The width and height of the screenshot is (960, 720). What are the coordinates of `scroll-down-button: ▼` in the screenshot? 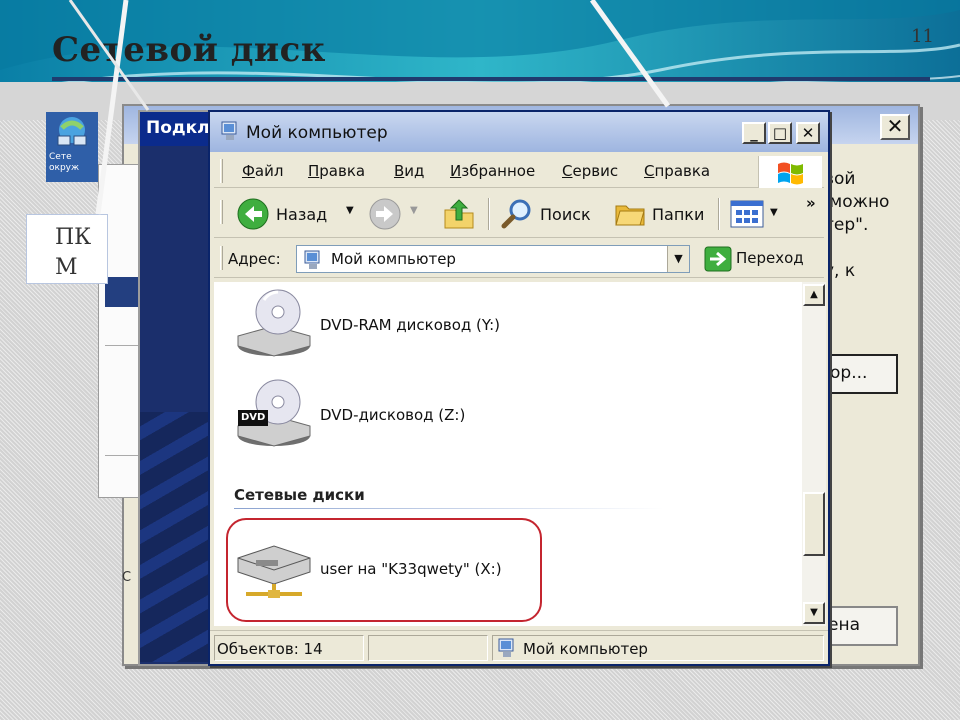 It's located at (814, 613).